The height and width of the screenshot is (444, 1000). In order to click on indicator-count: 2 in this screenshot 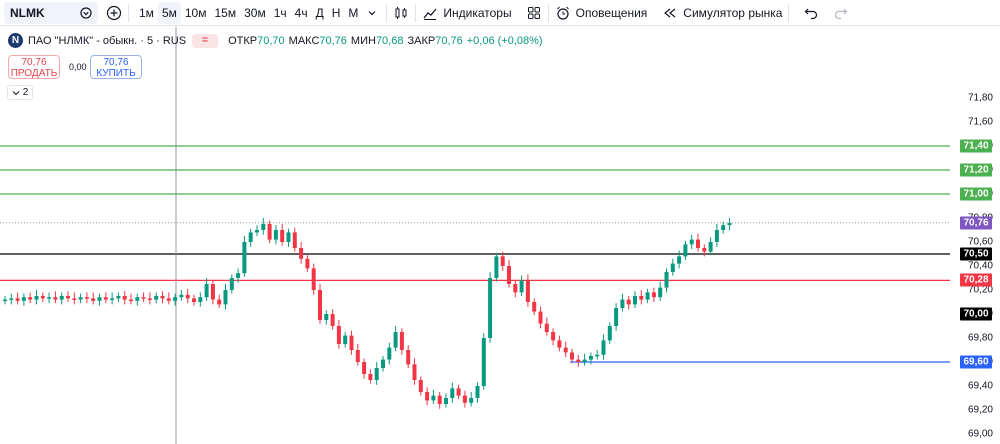, I will do `click(25, 92)`.